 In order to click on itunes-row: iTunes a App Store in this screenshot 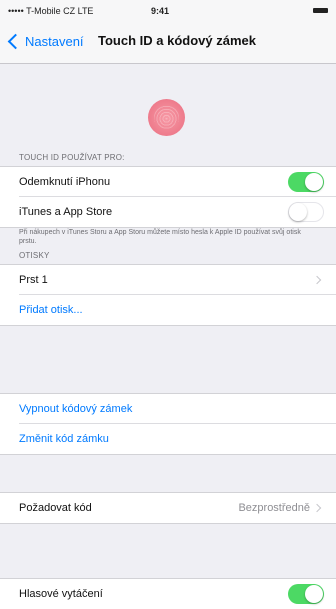, I will do `click(168, 212)`.